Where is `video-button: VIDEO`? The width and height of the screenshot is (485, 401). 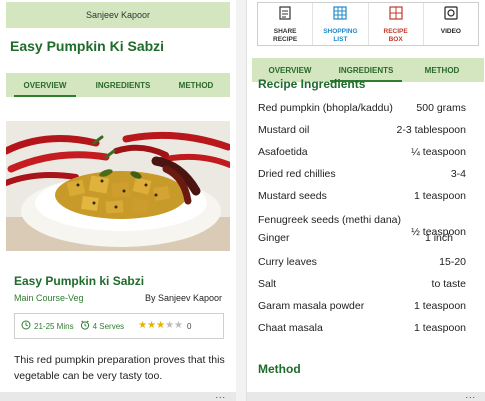 video-button: VIDEO is located at coordinates (450, 24).